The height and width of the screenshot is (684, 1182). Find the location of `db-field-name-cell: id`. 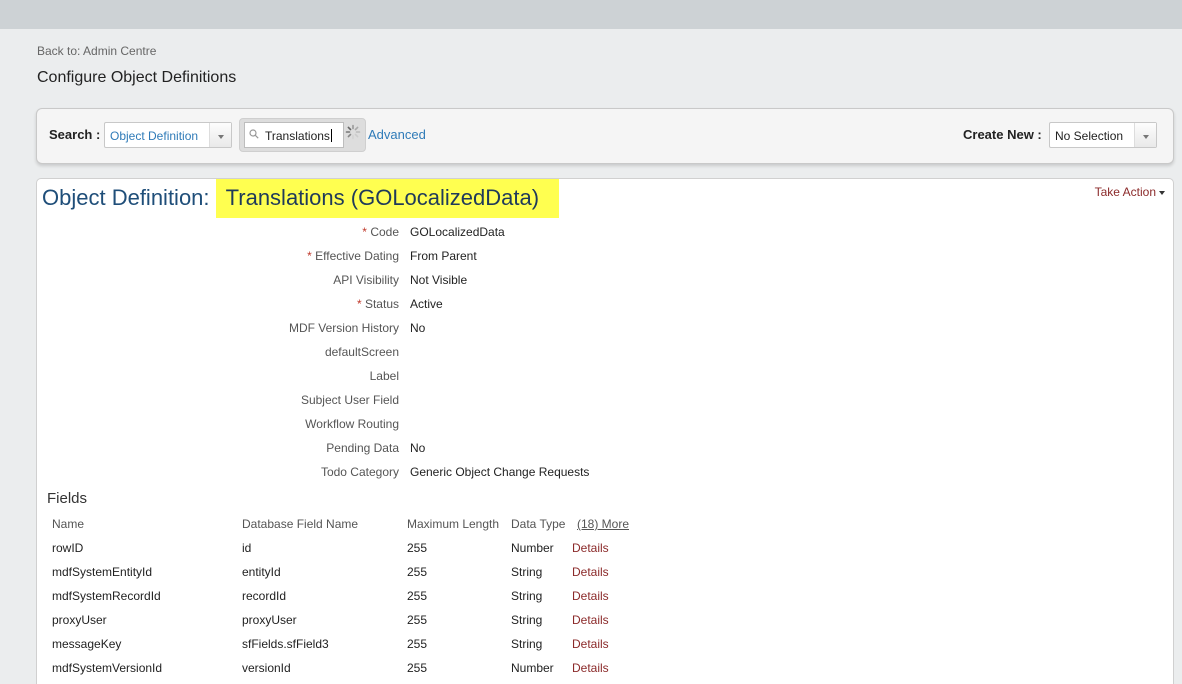

db-field-name-cell: id is located at coordinates (247, 548).